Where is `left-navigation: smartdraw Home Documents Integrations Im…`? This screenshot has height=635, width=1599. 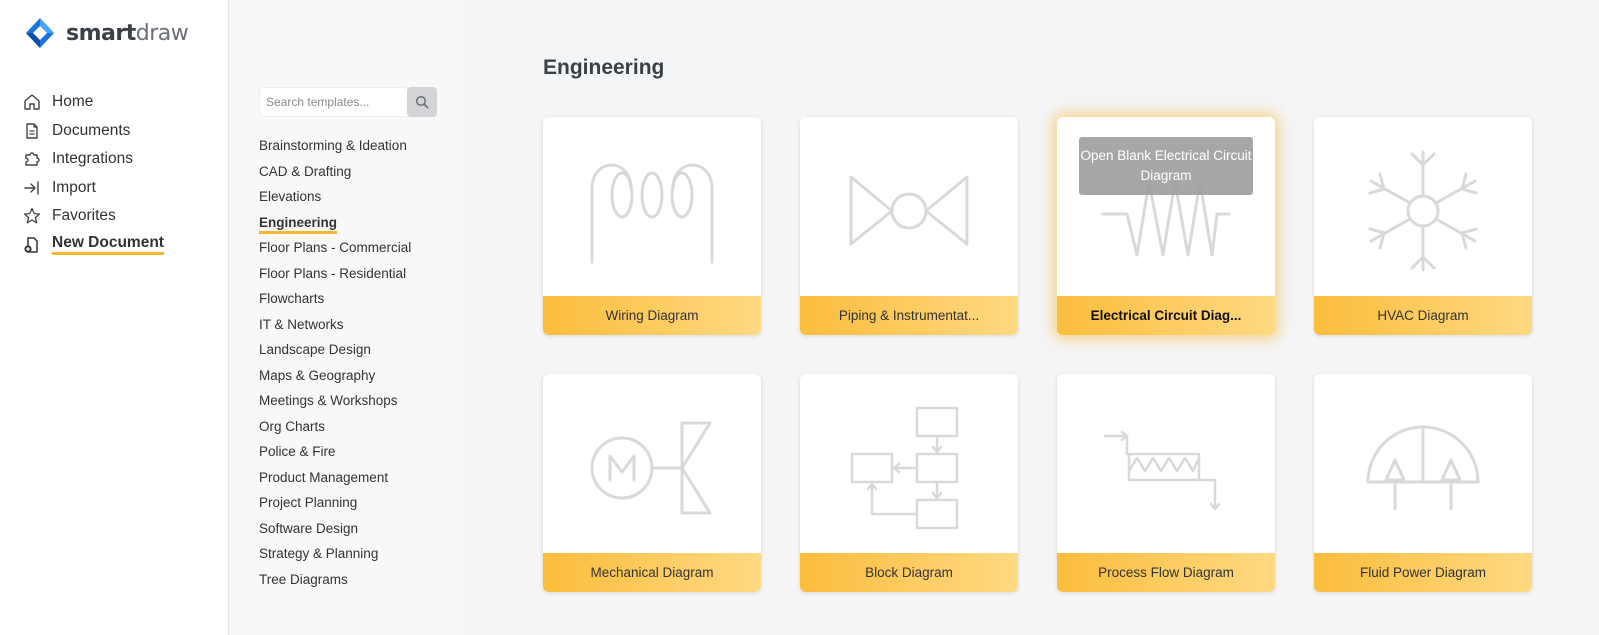 left-navigation: smartdraw Home Documents Integrations Im… is located at coordinates (114, 317).